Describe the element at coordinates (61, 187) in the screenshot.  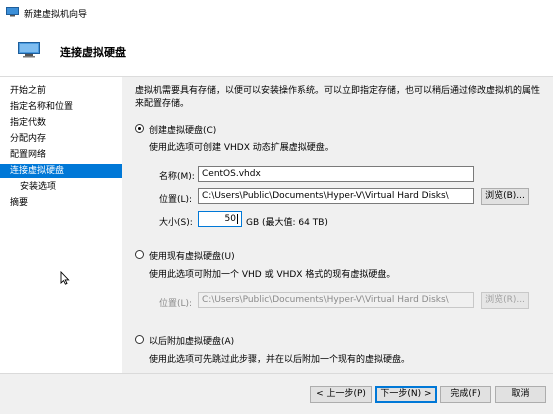
I see `nav-step-install-options: 安装选项` at that location.